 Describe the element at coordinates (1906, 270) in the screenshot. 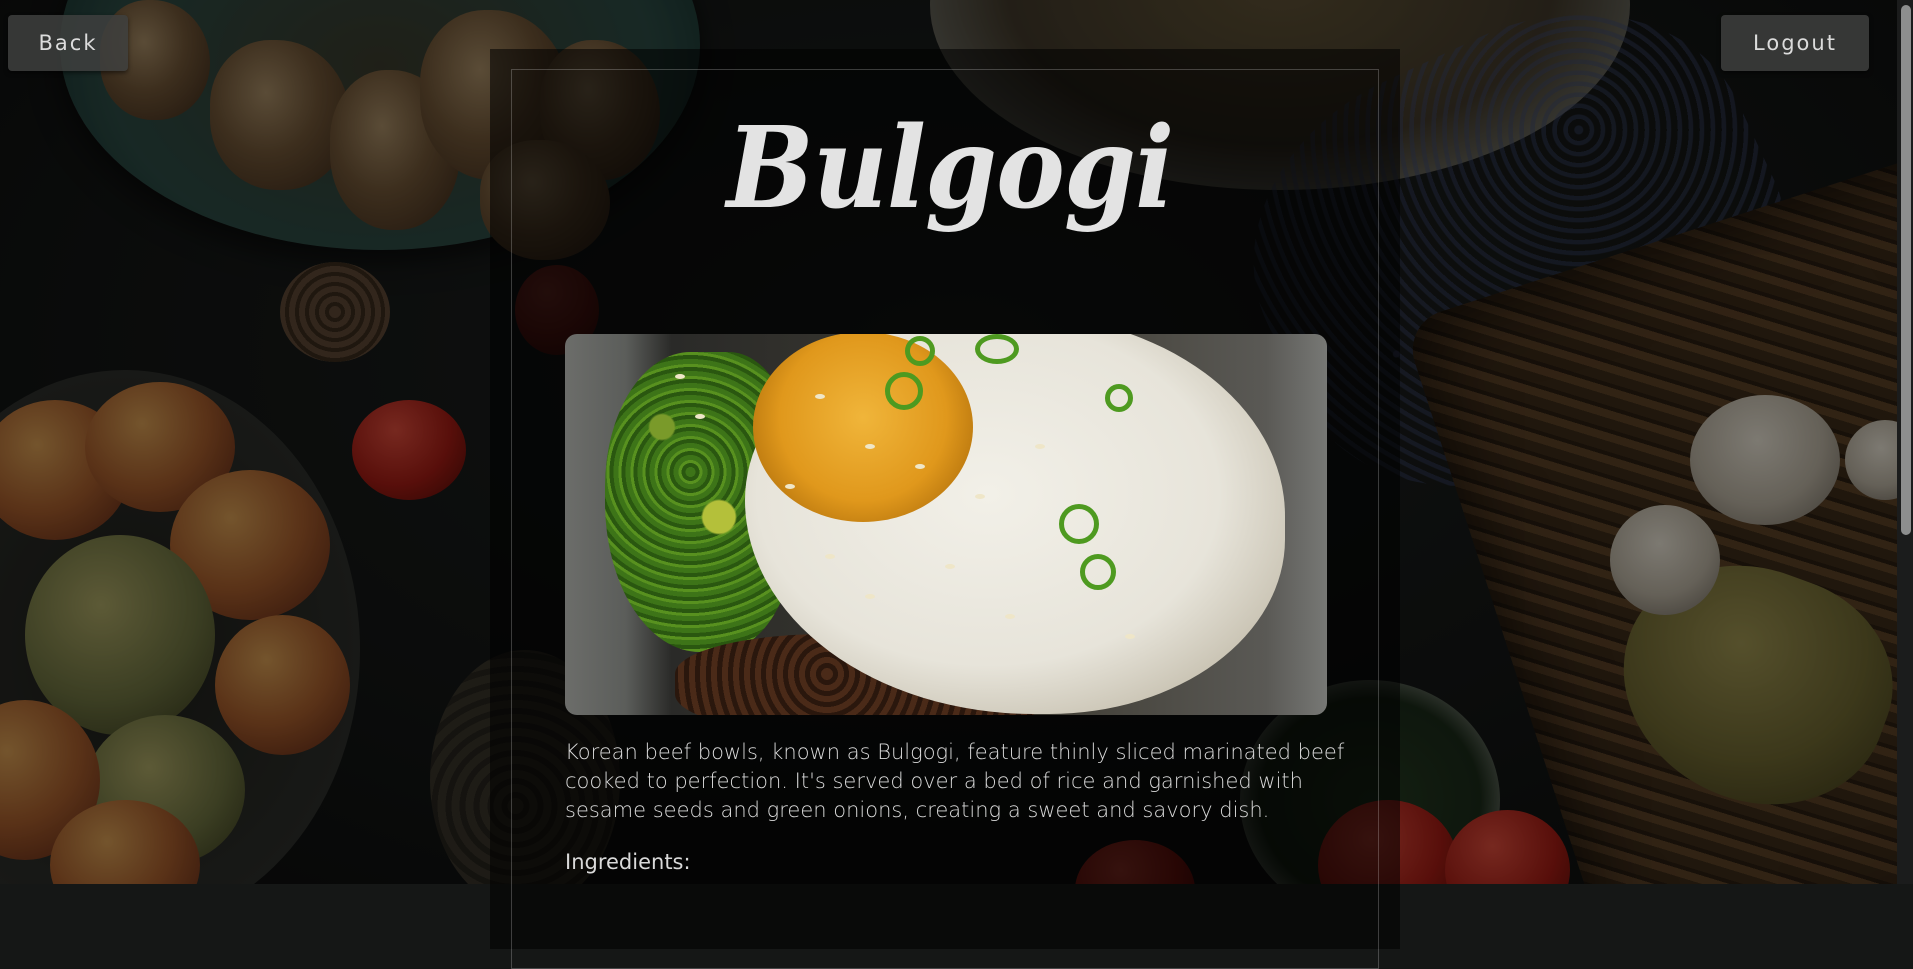

I see `scrollbar-thumb` at that location.